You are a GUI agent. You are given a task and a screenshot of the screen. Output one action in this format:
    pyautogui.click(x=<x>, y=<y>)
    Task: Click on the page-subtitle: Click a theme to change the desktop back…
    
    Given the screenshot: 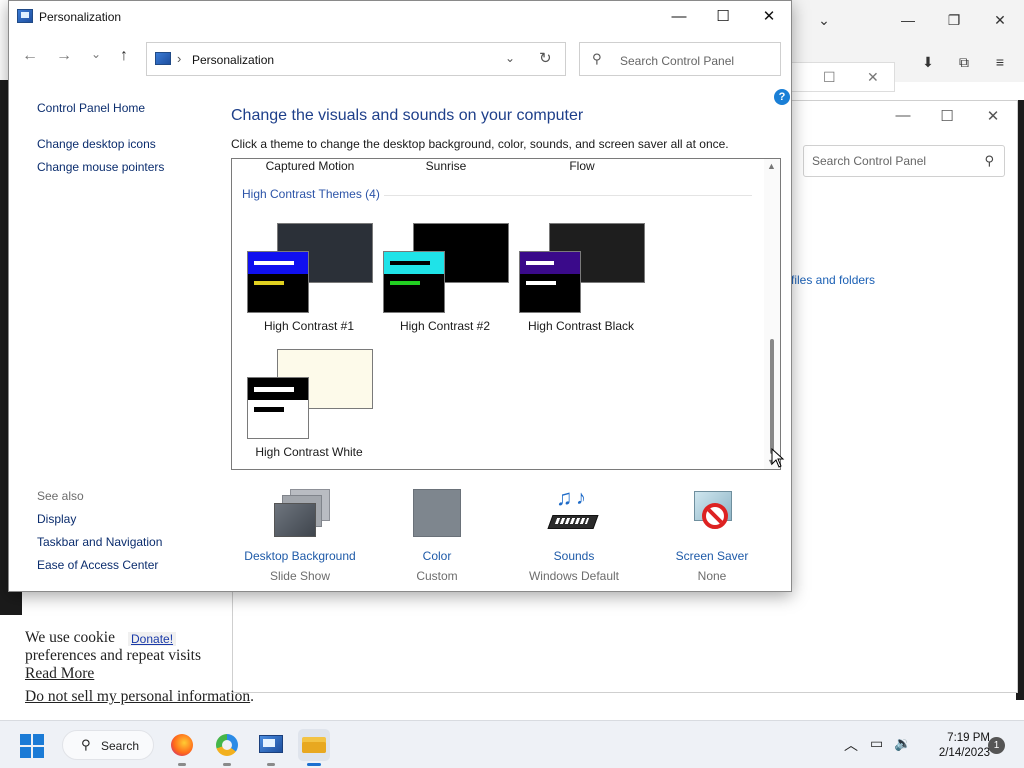 What is the action you would take?
    pyautogui.click(x=480, y=144)
    